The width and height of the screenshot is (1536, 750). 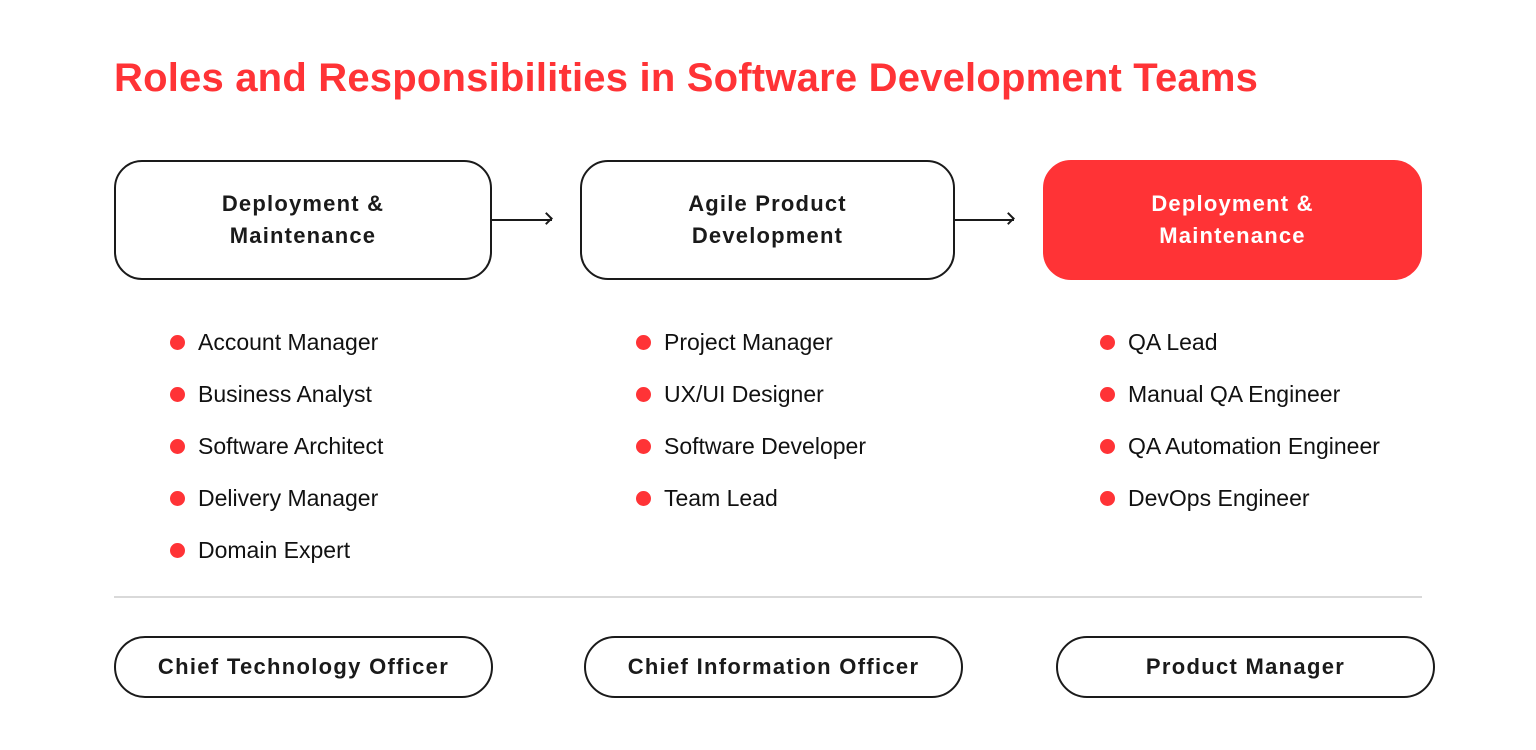 What do you see at coordinates (276, 342) in the screenshot?
I see `list-item: Account Manager` at bounding box center [276, 342].